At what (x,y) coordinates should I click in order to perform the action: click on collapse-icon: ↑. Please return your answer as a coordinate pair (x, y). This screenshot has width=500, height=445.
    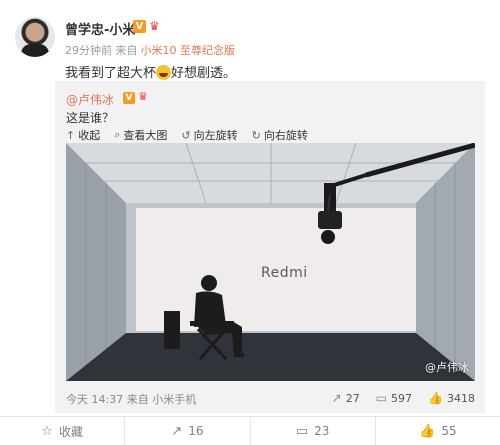
    Looking at the image, I should click on (71, 135).